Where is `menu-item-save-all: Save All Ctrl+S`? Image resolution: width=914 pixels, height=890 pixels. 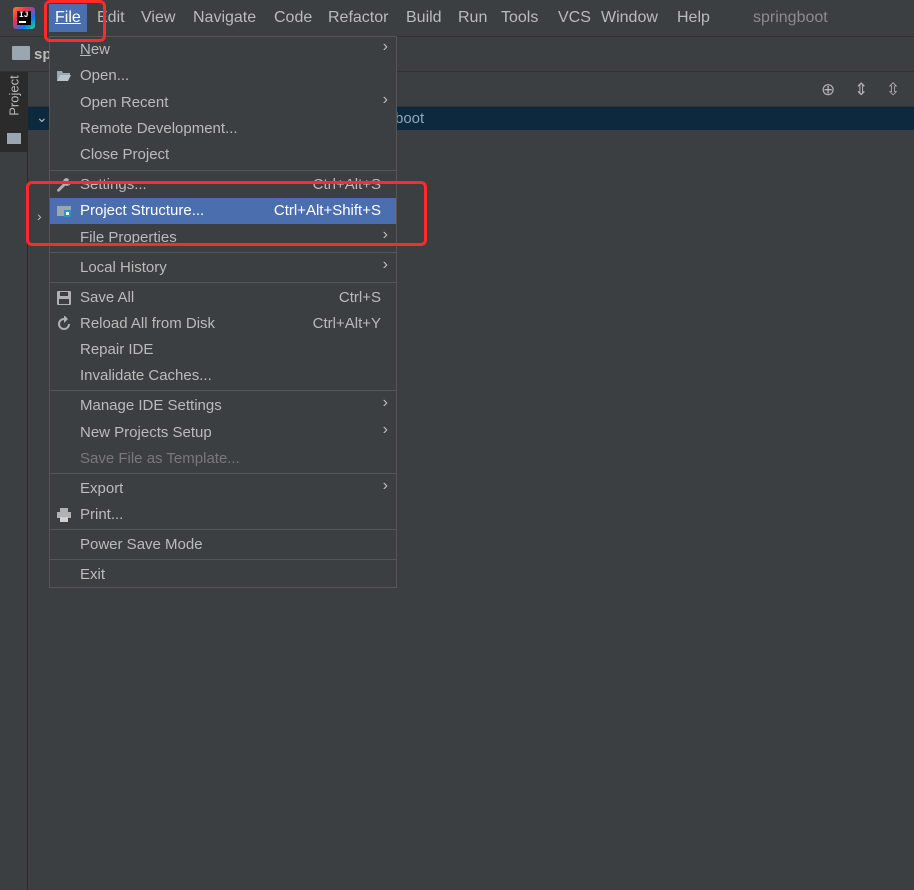 menu-item-save-all: Save All Ctrl+S is located at coordinates (223, 298).